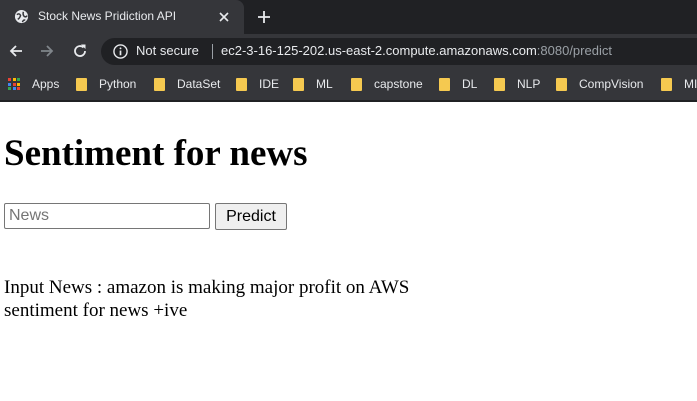 The height and width of the screenshot is (401, 697). Describe the element at coordinates (679, 84) in the screenshot. I see `bookmark-mi: MI` at that location.